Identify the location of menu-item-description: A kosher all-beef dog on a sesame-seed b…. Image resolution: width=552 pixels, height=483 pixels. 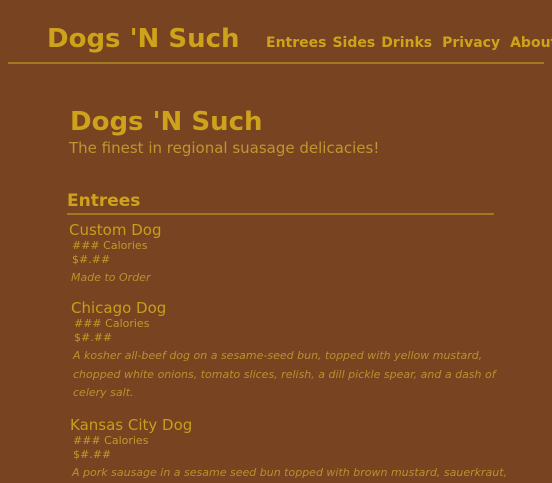
(284, 374).